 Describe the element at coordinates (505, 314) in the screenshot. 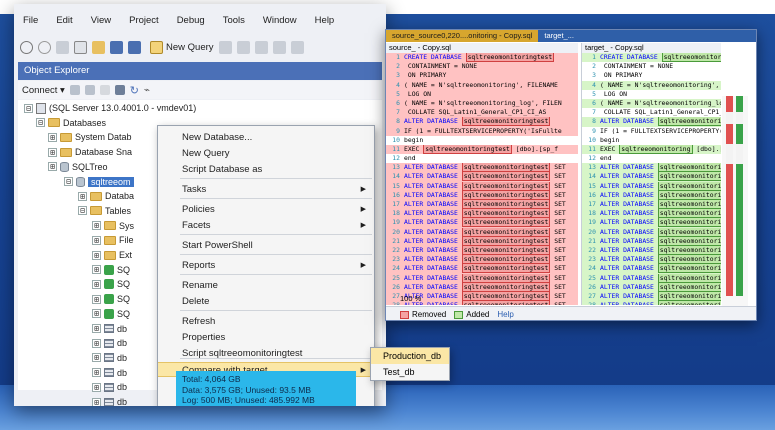

I see `help-link: Help` at that location.